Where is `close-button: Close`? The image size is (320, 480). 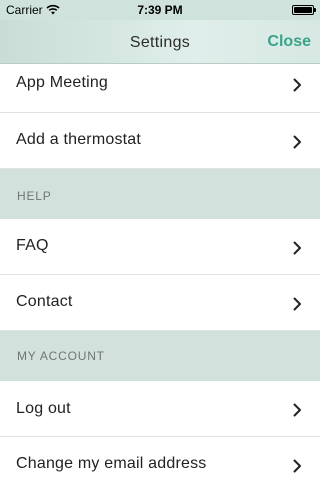 close-button: Close is located at coordinates (289, 42).